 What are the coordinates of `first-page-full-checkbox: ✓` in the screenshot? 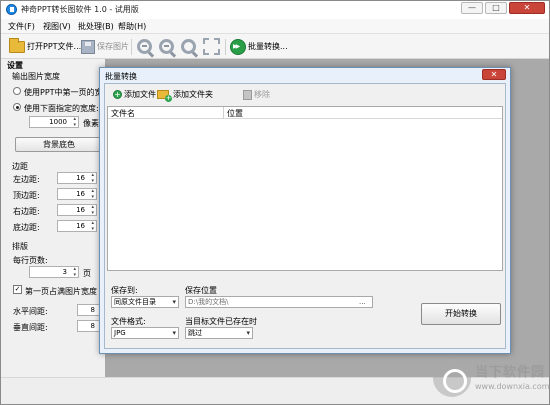 It's located at (17, 289).